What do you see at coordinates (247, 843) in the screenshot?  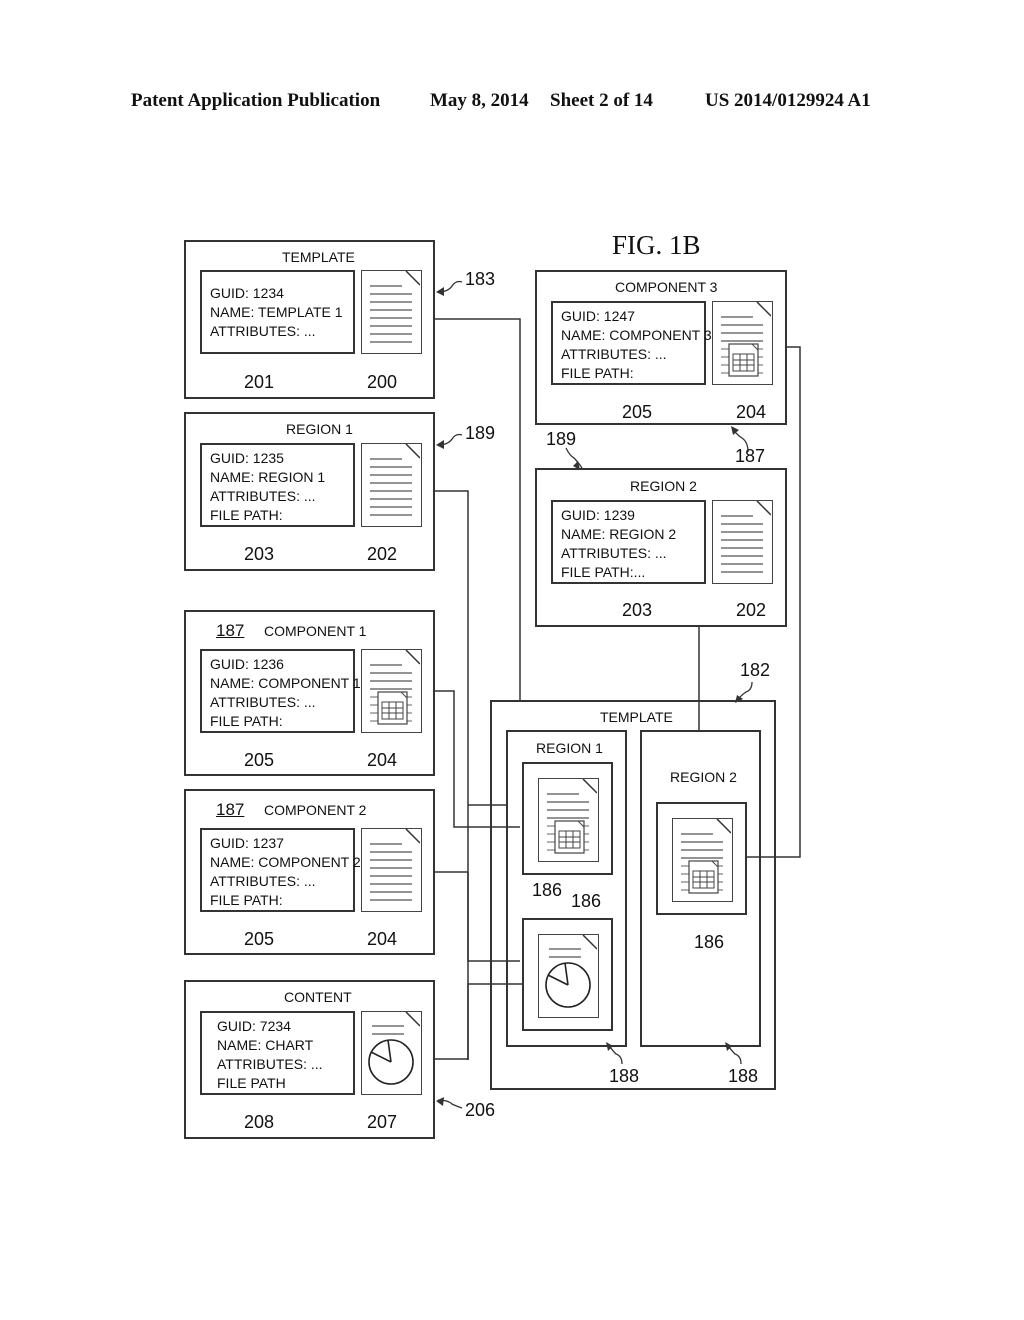 I see `guid-line: GUID: 1237` at bounding box center [247, 843].